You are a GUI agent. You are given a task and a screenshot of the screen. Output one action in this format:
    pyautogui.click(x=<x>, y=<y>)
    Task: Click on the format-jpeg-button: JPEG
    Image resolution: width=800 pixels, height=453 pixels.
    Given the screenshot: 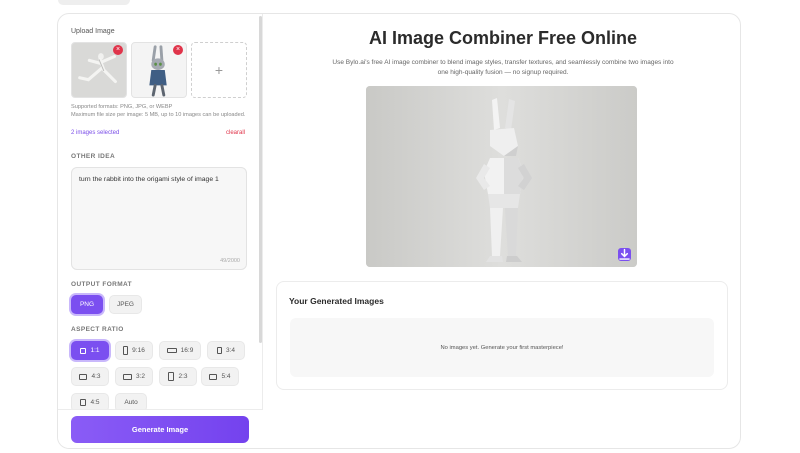 What is the action you would take?
    pyautogui.click(x=125, y=304)
    